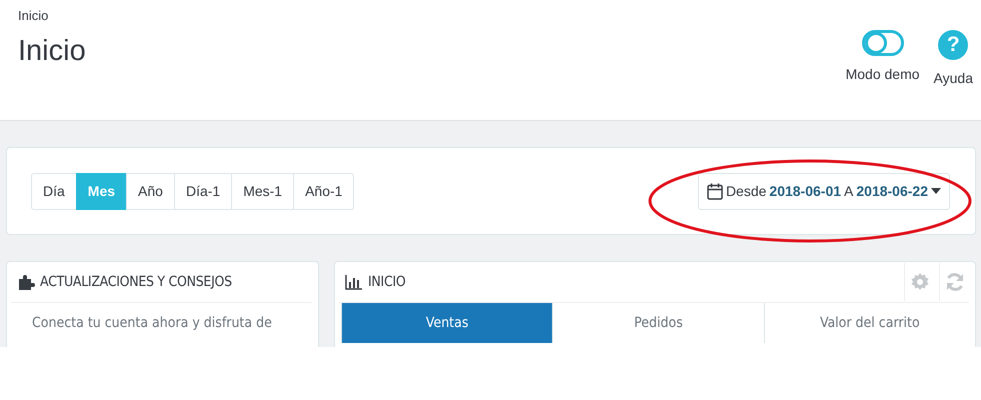  I want to click on bar-chart-icon, so click(354, 282).